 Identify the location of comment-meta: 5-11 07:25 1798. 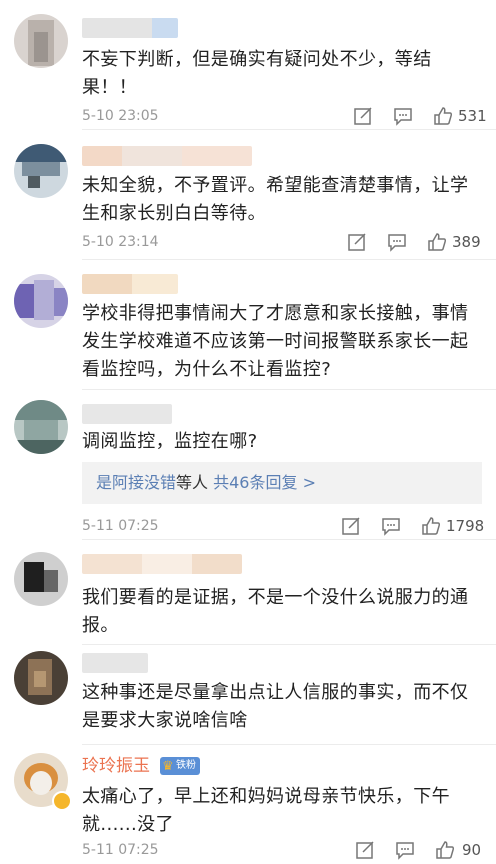
(283, 526).